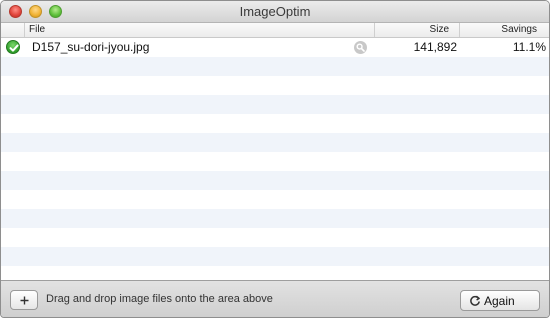  I want to click on table-row: D157_su-dori-jyou.jpg 141,892 11.1%, so click(275, 47).